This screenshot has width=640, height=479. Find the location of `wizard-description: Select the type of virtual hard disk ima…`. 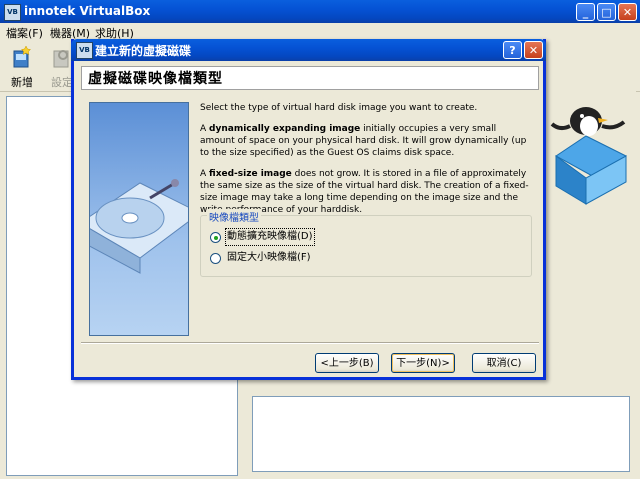

wizard-description: Select the type of virtual hard disk ima… is located at coordinates (365, 163).